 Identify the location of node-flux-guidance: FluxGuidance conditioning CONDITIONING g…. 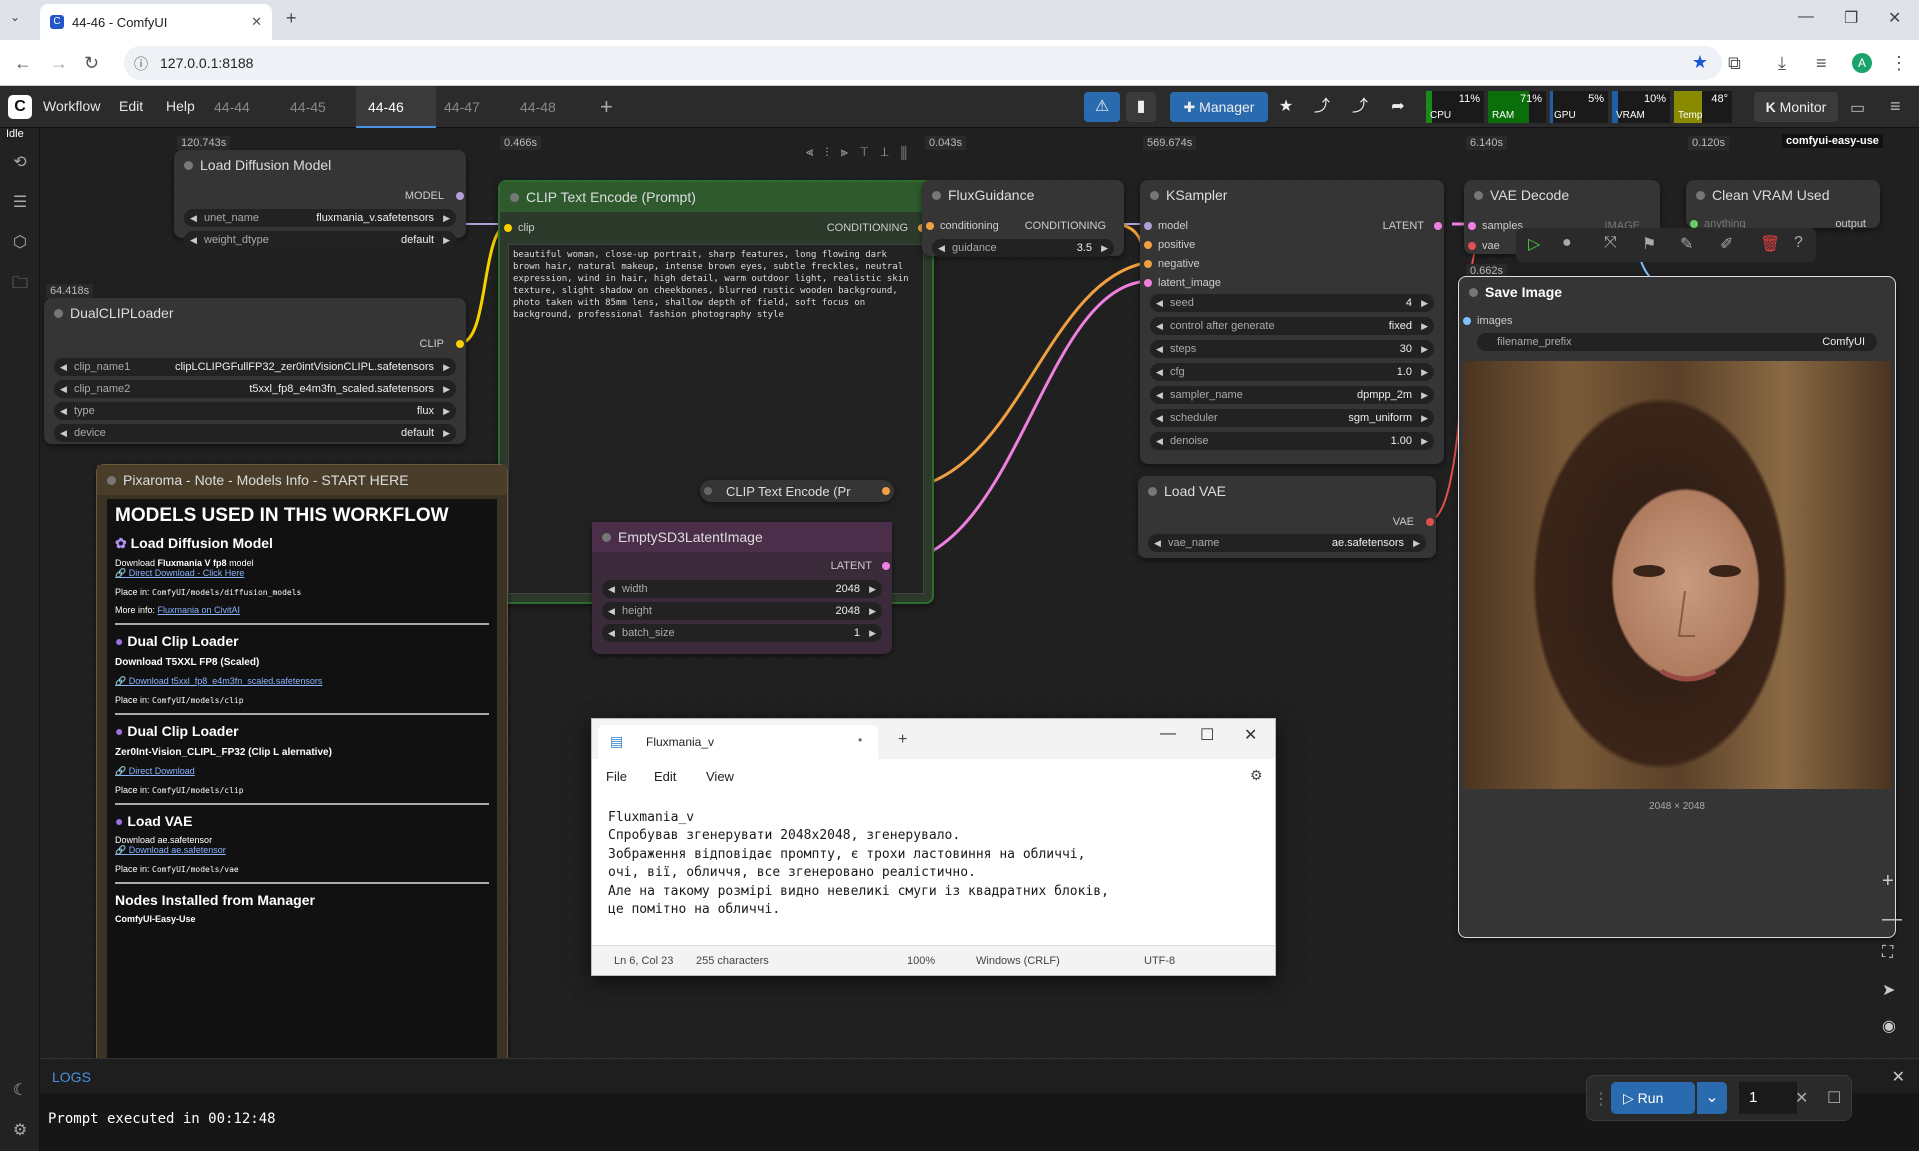
(1023, 218).